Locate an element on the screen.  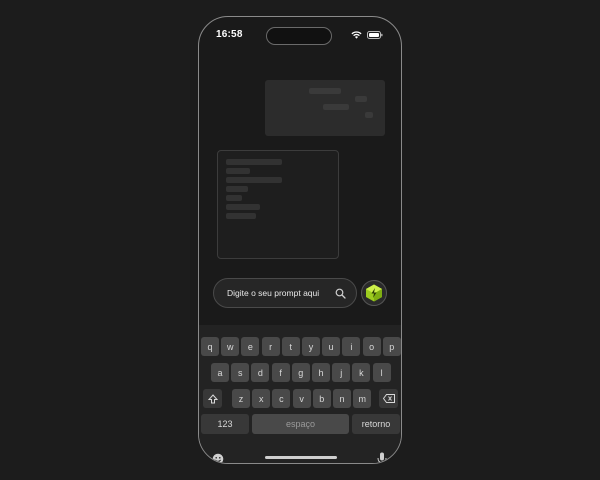
key-label: f is located at coordinates (280, 372).